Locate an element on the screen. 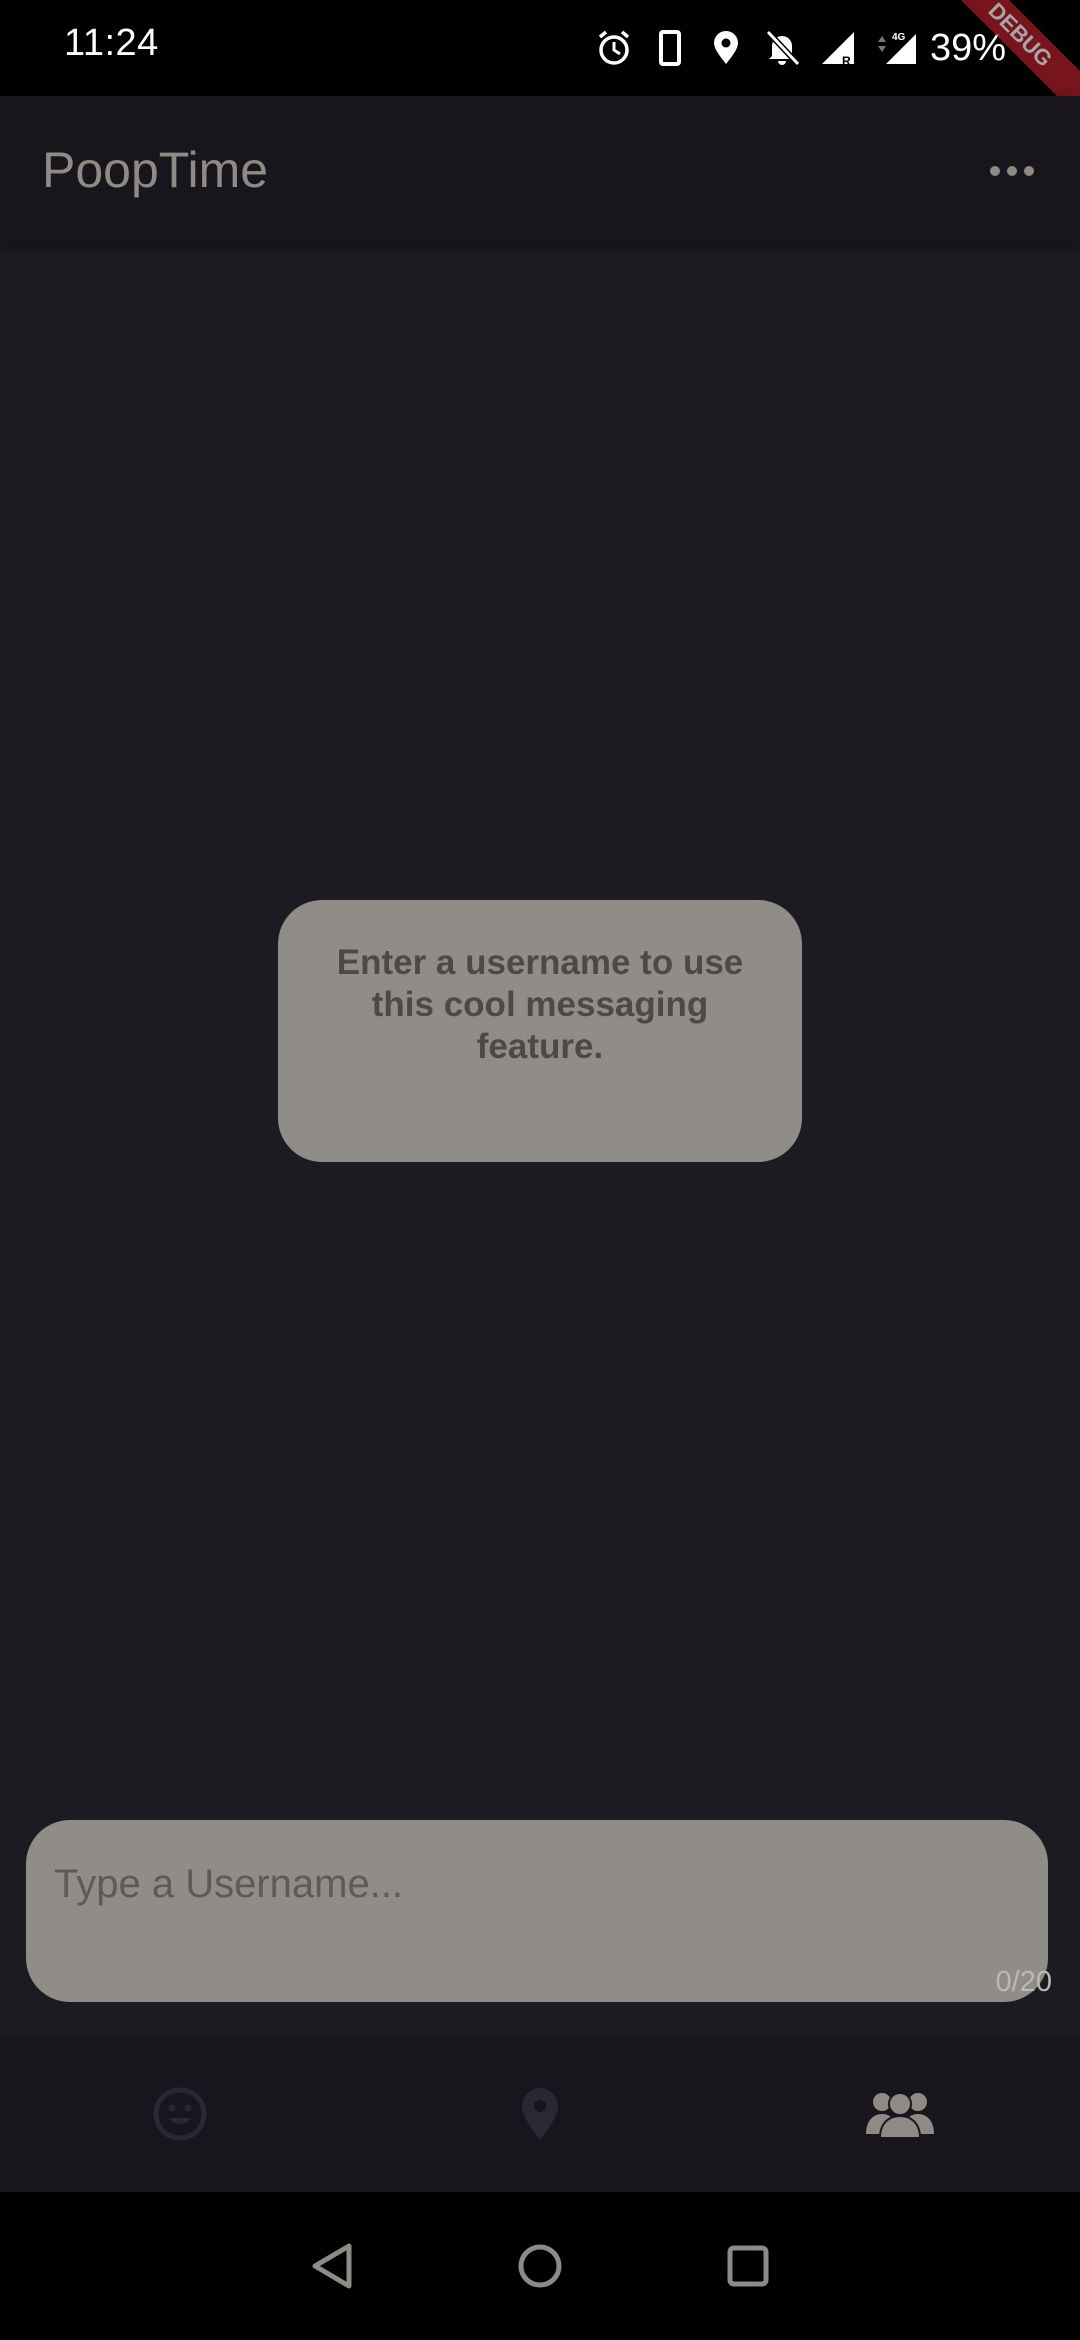 The image size is (1080, 2340). home-button is located at coordinates (540, 2266).